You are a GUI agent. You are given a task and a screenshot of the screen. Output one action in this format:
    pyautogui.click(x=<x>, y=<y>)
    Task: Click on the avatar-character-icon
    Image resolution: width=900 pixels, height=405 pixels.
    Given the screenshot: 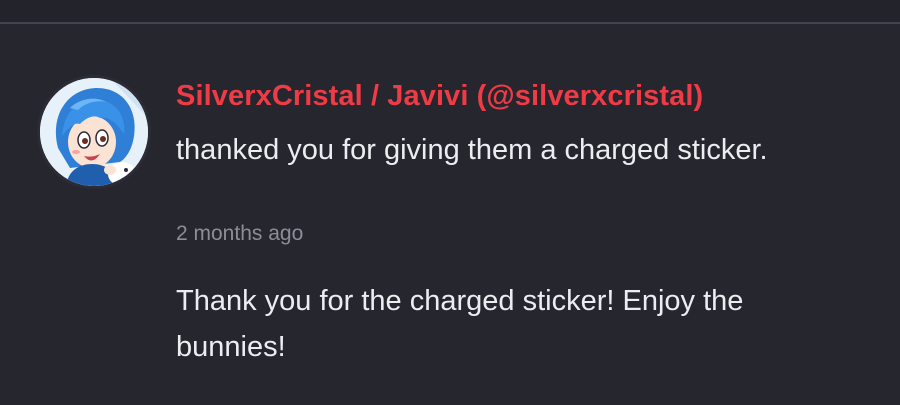 What is the action you would take?
    pyautogui.click(x=94, y=132)
    